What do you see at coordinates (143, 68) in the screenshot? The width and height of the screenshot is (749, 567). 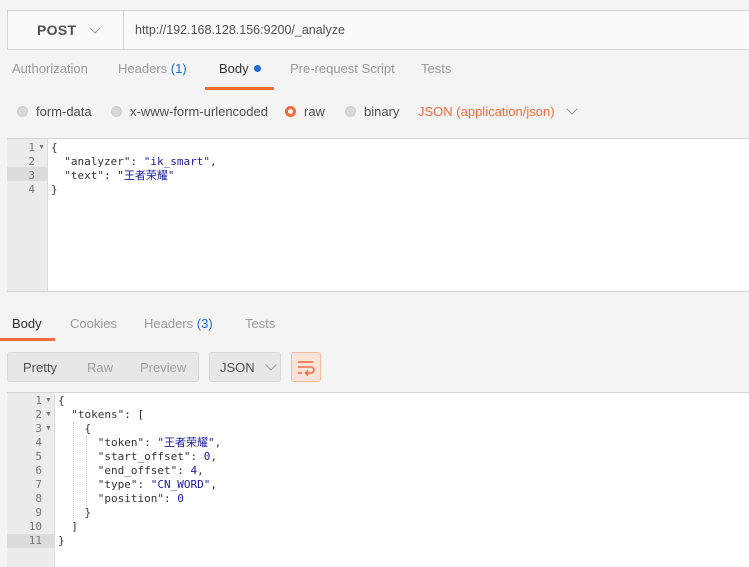 I see `tab-headers-label: Headers` at bounding box center [143, 68].